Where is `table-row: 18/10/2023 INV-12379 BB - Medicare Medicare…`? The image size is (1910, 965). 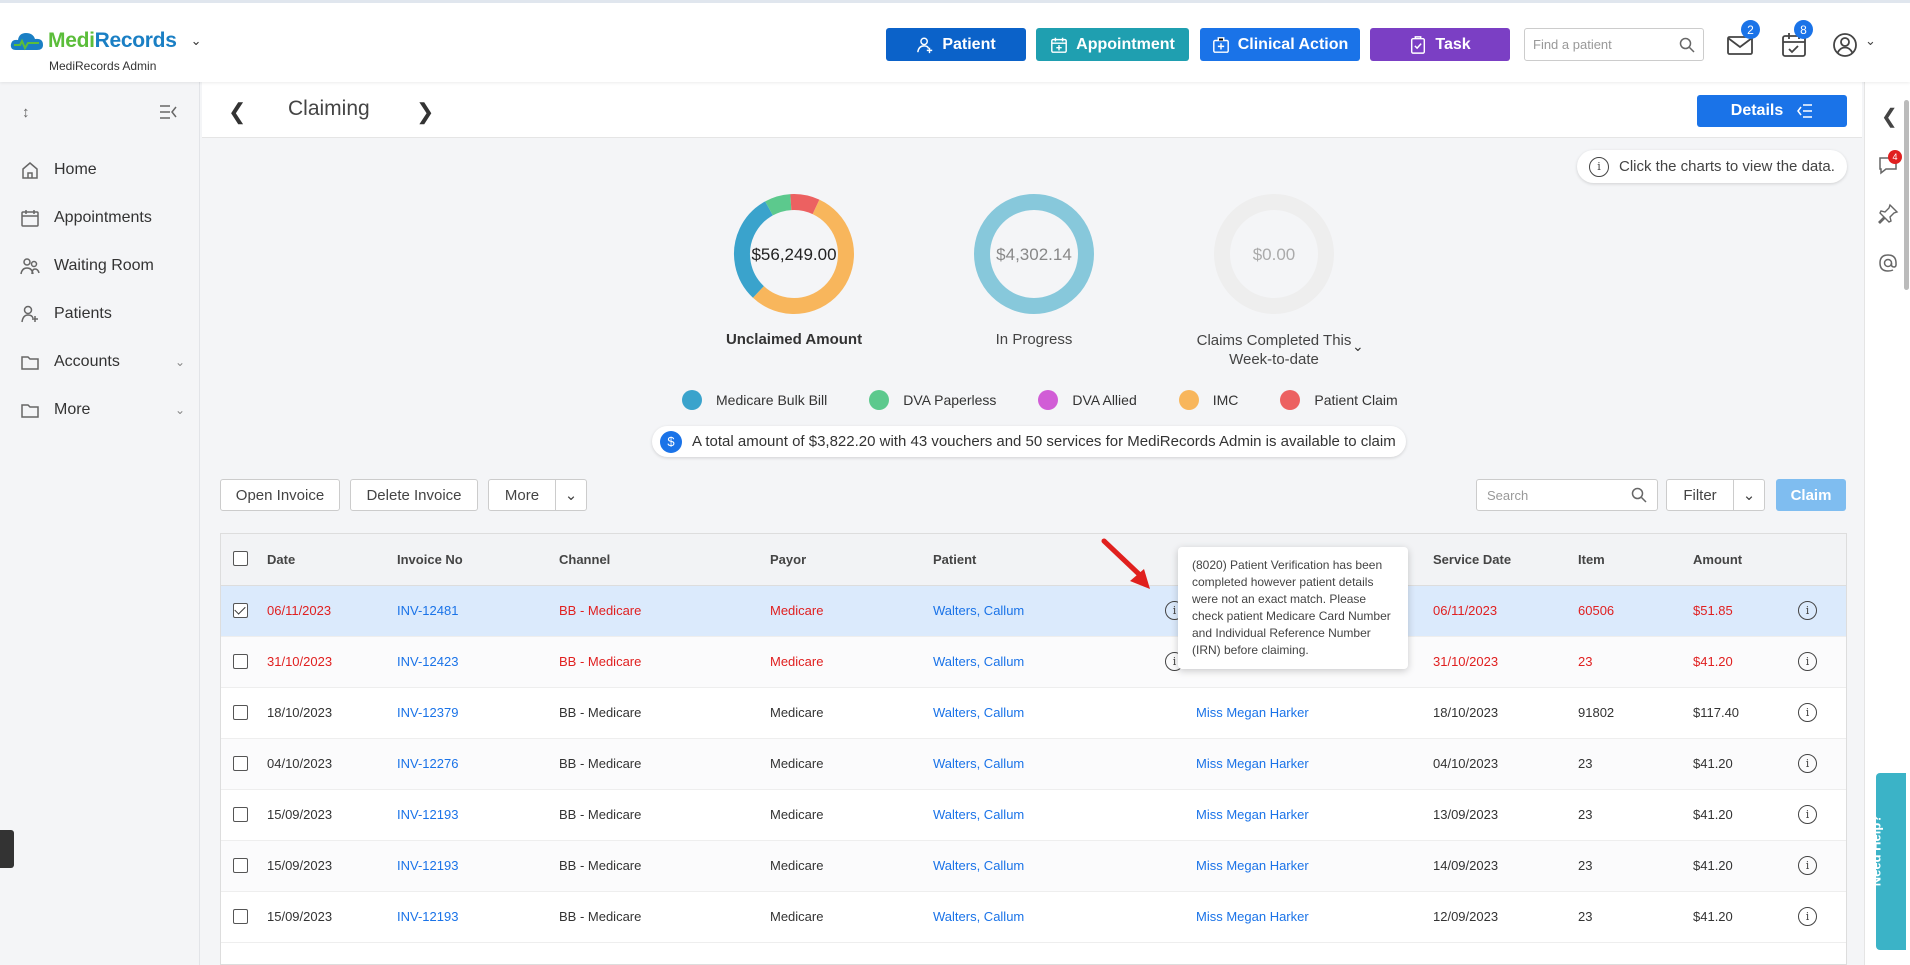
table-row: 18/10/2023 INV-12379 BB - Medicare Medicare… is located at coordinates (1033, 713).